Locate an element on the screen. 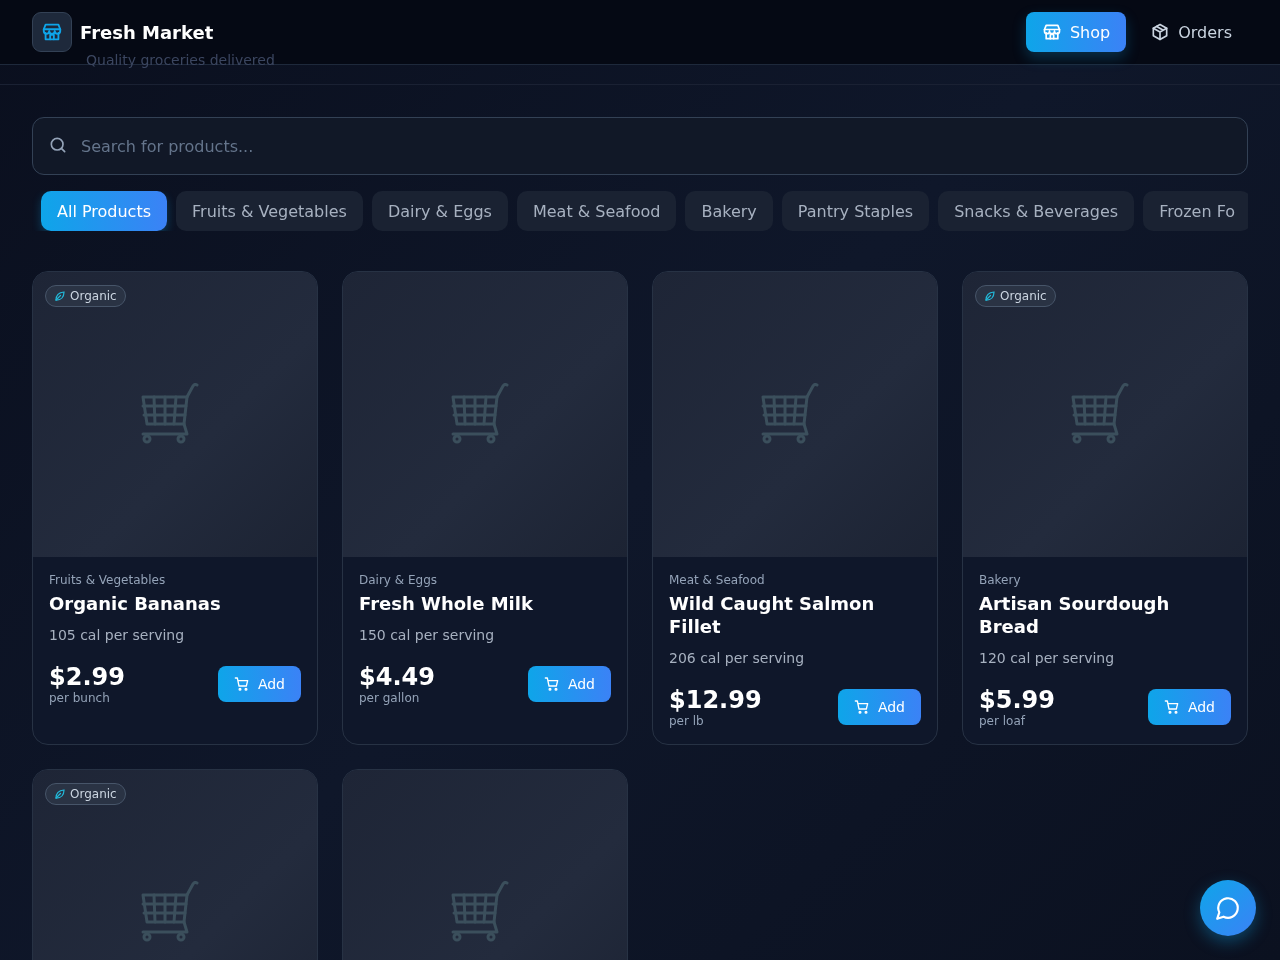 The image size is (1280, 960). category-chip: Snacks & Beverages is located at coordinates (1036, 211).